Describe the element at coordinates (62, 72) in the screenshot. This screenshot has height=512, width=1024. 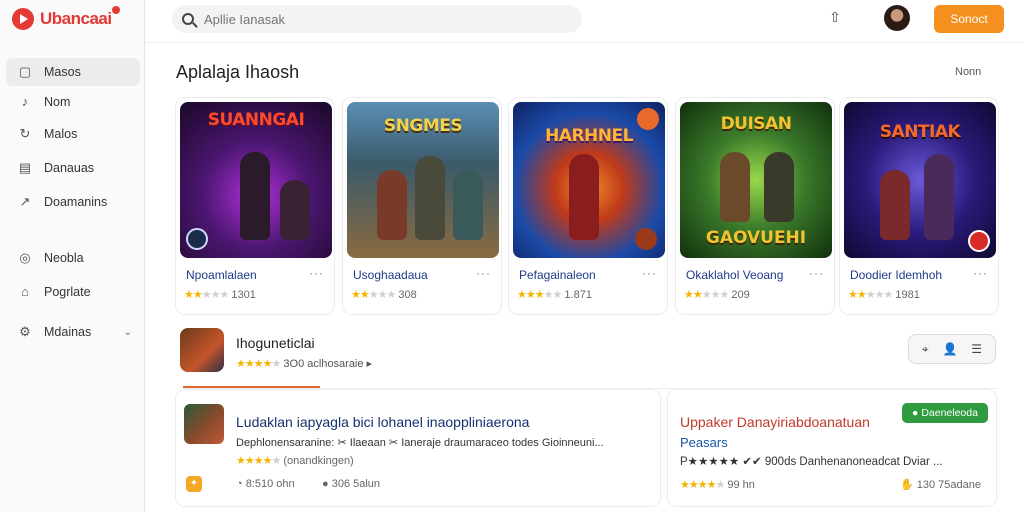
I see `sidebar-item-label: Masos` at that location.